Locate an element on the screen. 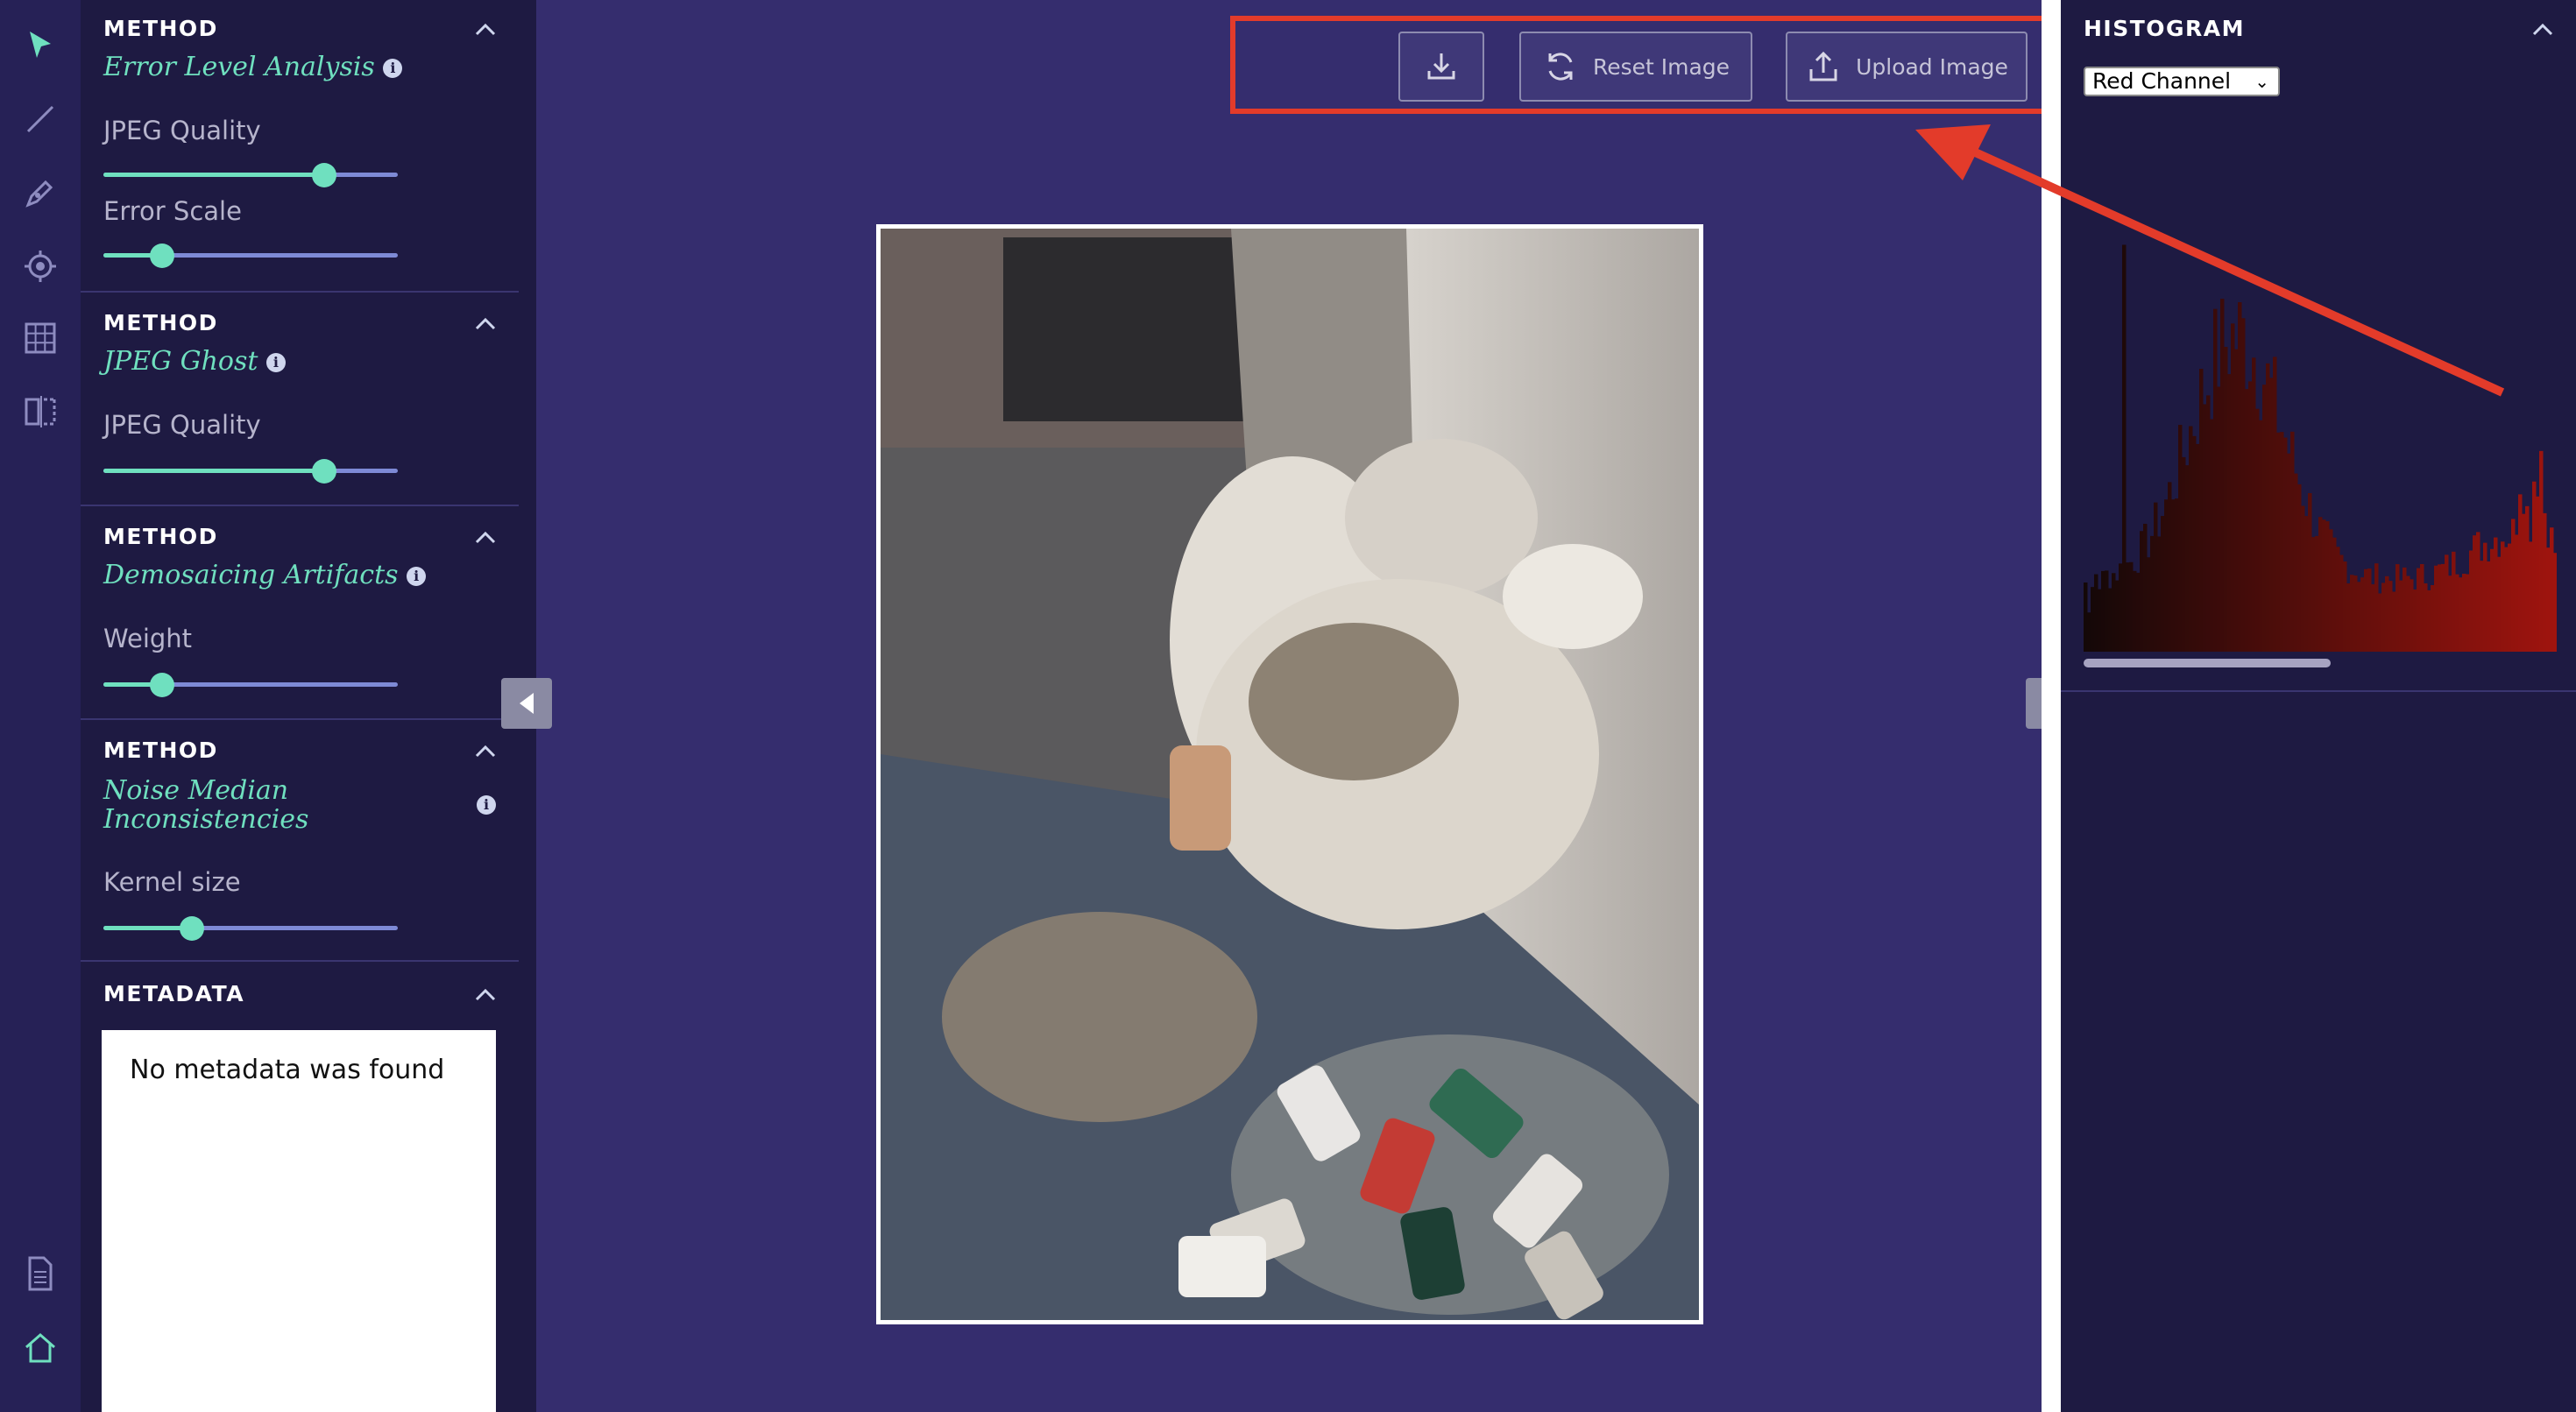 The width and height of the screenshot is (2576, 1412). weight-slider is located at coordinates (250, 685).